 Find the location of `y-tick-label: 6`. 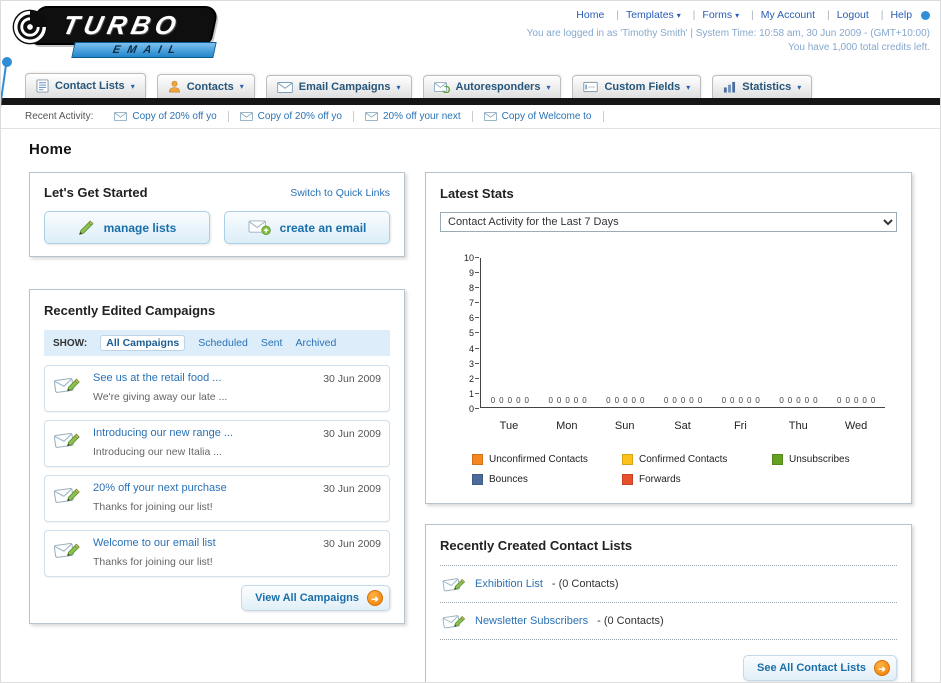

y-tick-label: 6 is located at coordinates (470, 318).